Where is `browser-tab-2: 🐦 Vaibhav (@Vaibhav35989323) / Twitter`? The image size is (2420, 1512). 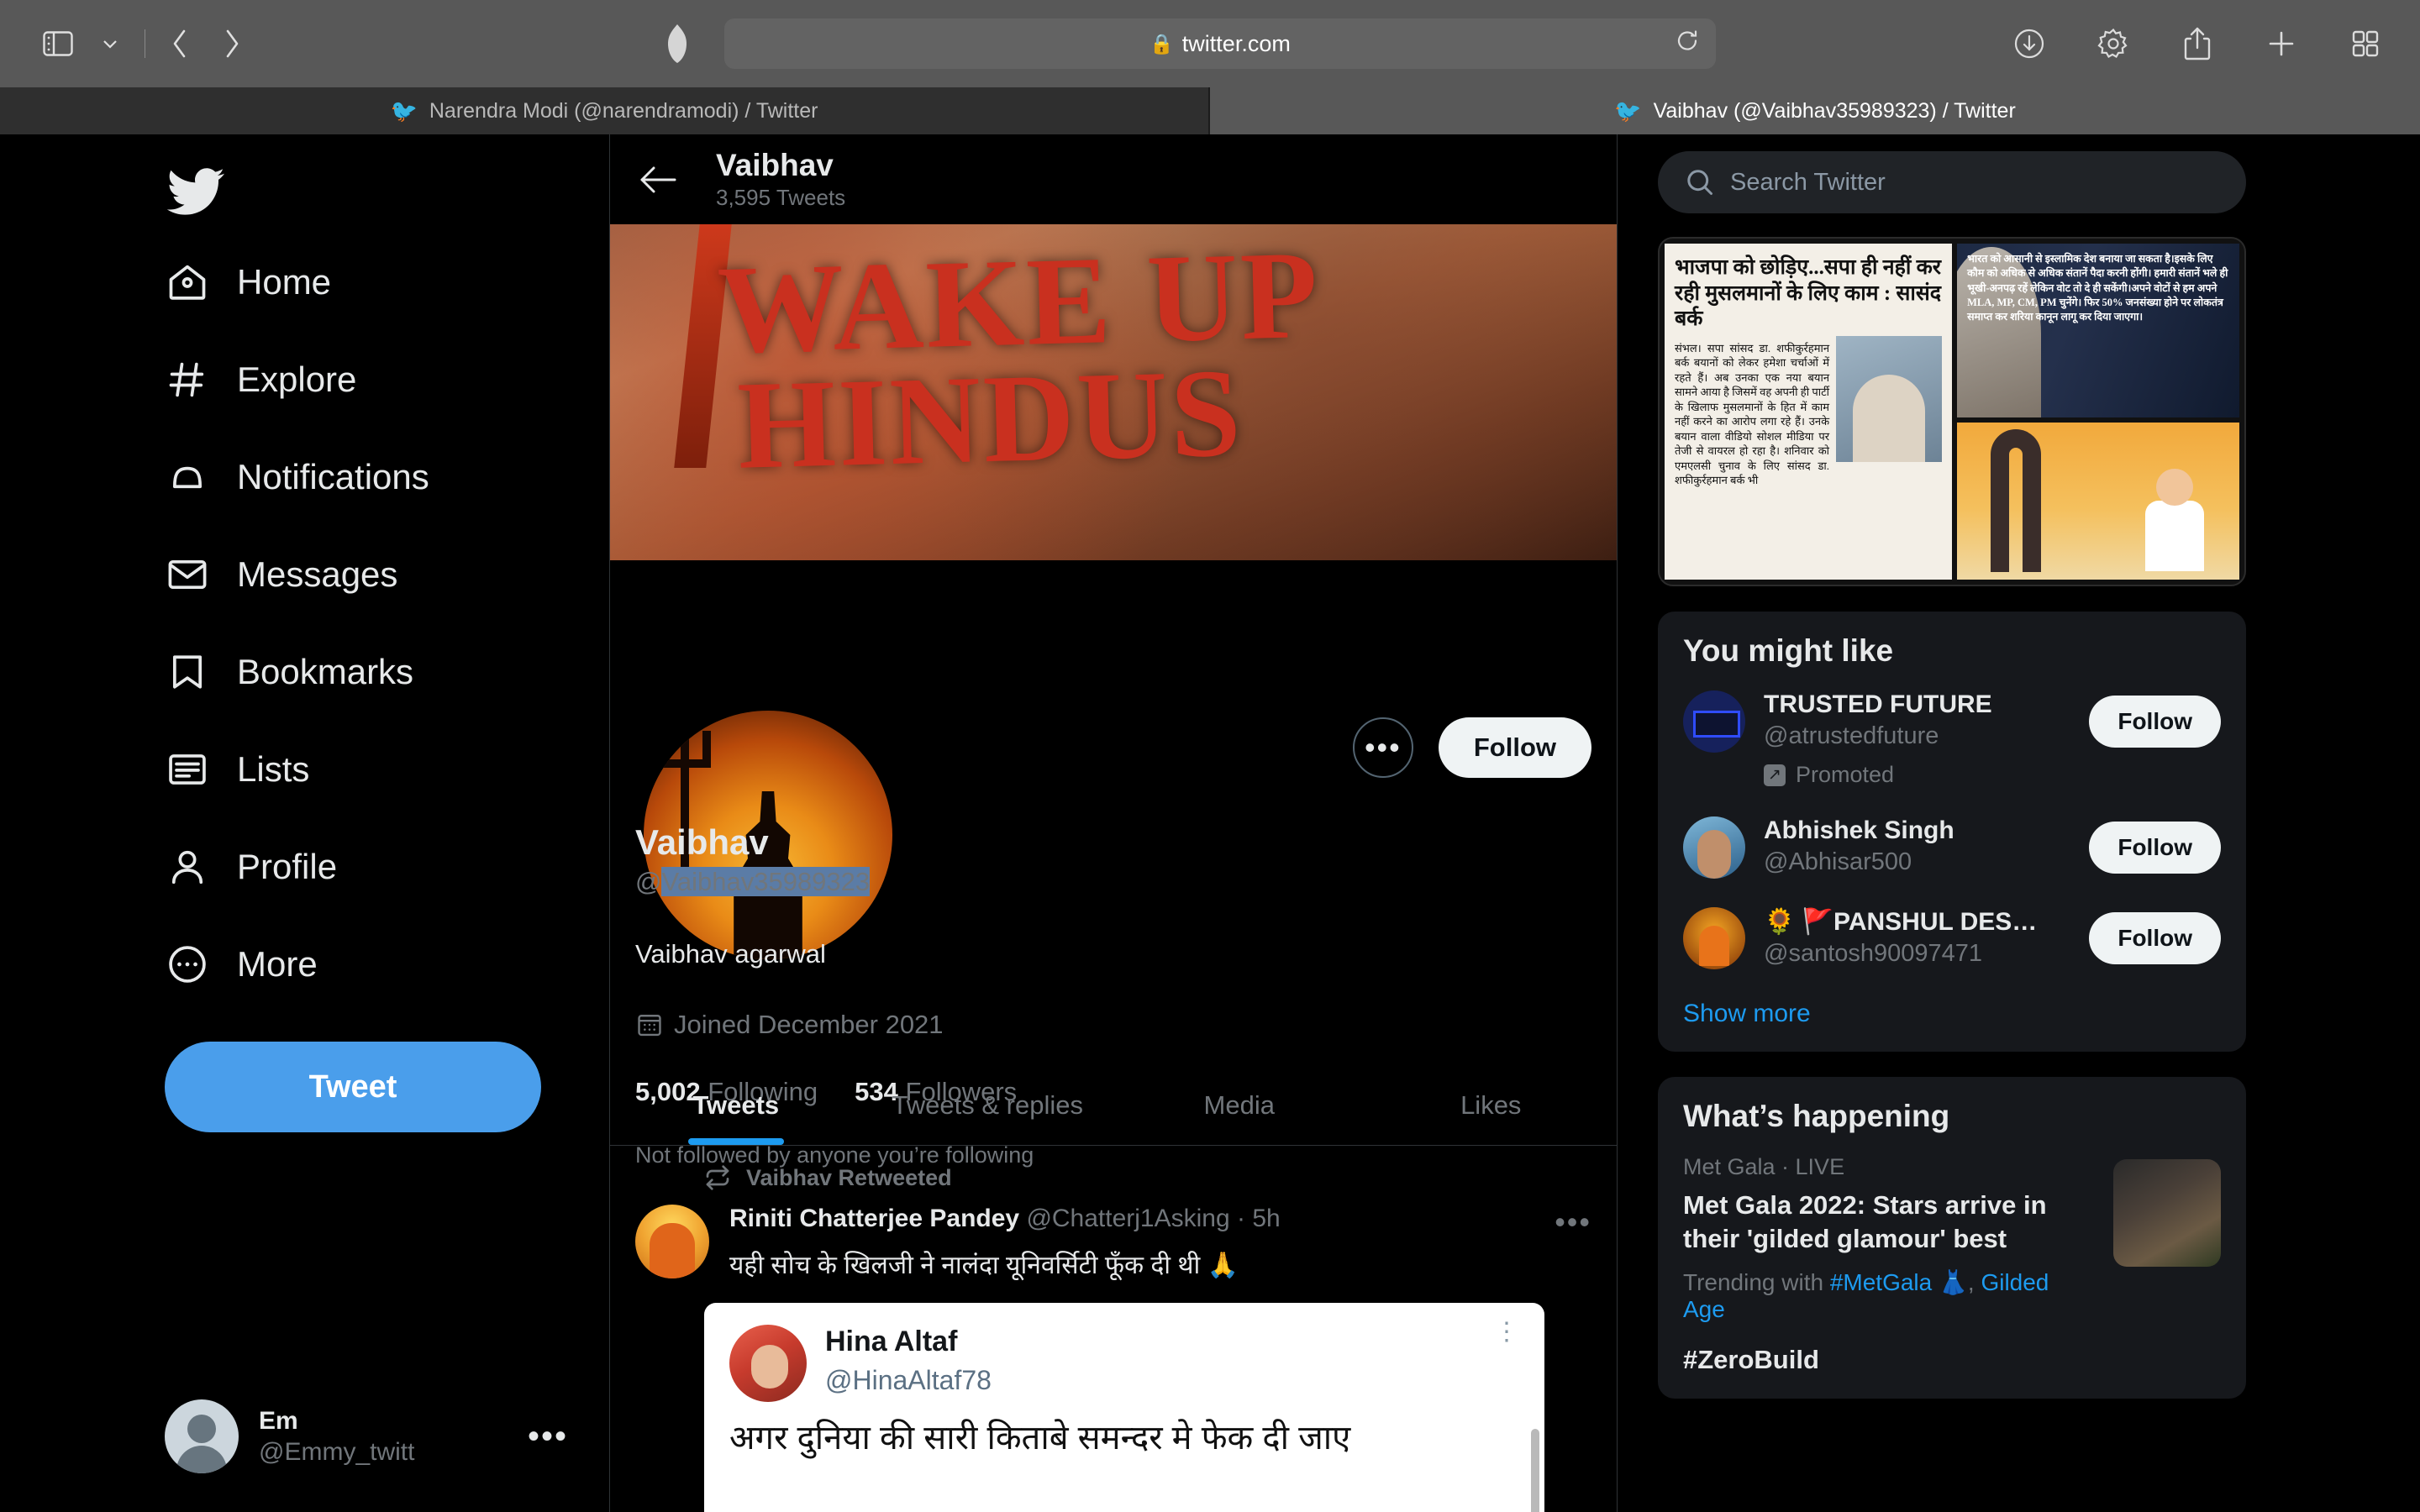
browser-tab-2: 🐦 Vaibhav (@Vaibhav35989323) / Twitter is located at coordinates (1815, 110).